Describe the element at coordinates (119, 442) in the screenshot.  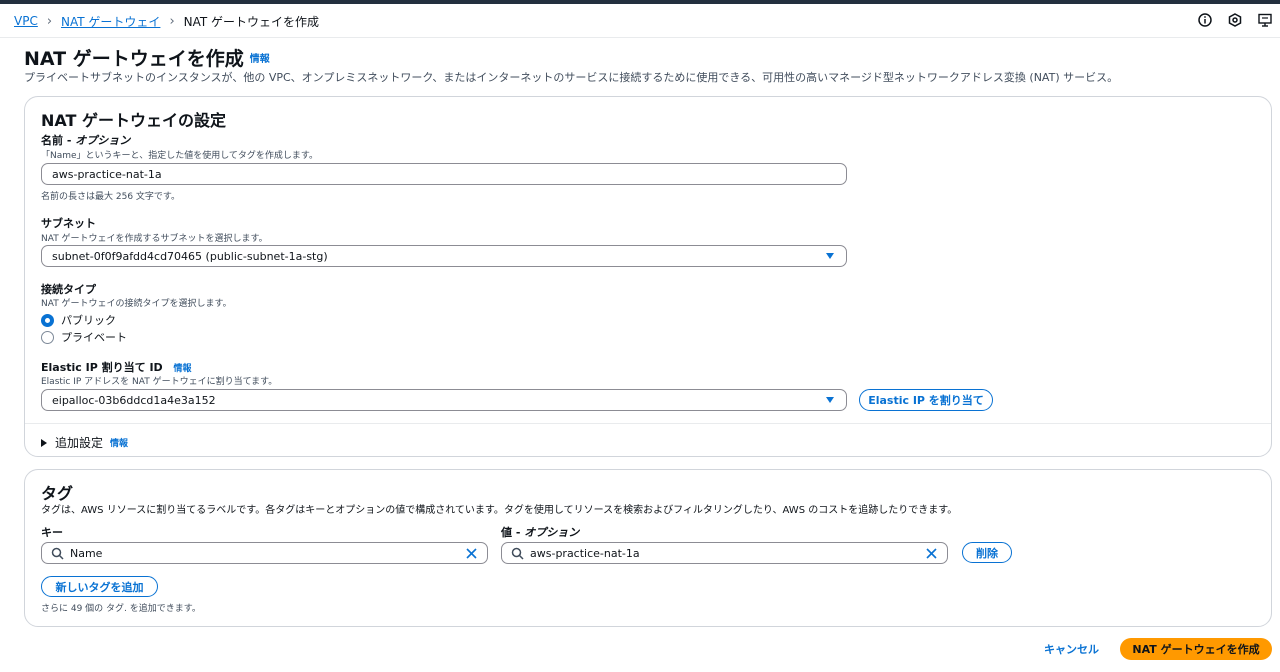
I see `additional-settings-info-link: 情報` at that location.